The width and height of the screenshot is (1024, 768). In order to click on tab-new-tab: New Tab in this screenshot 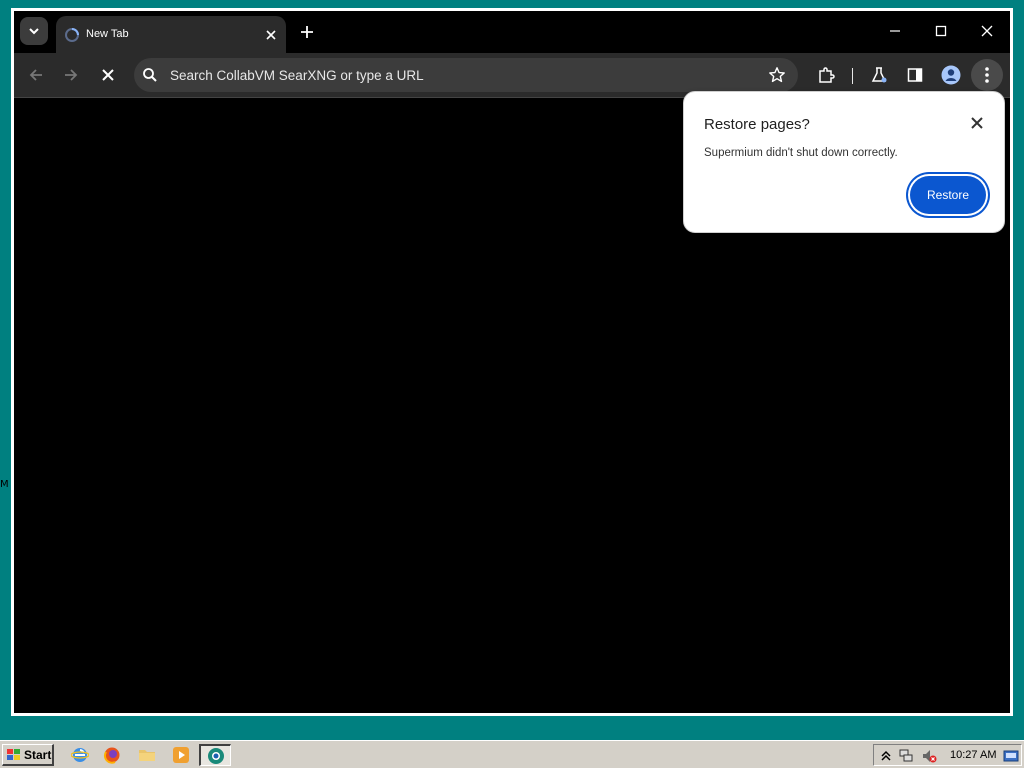, I will do `click(171, 34)`.